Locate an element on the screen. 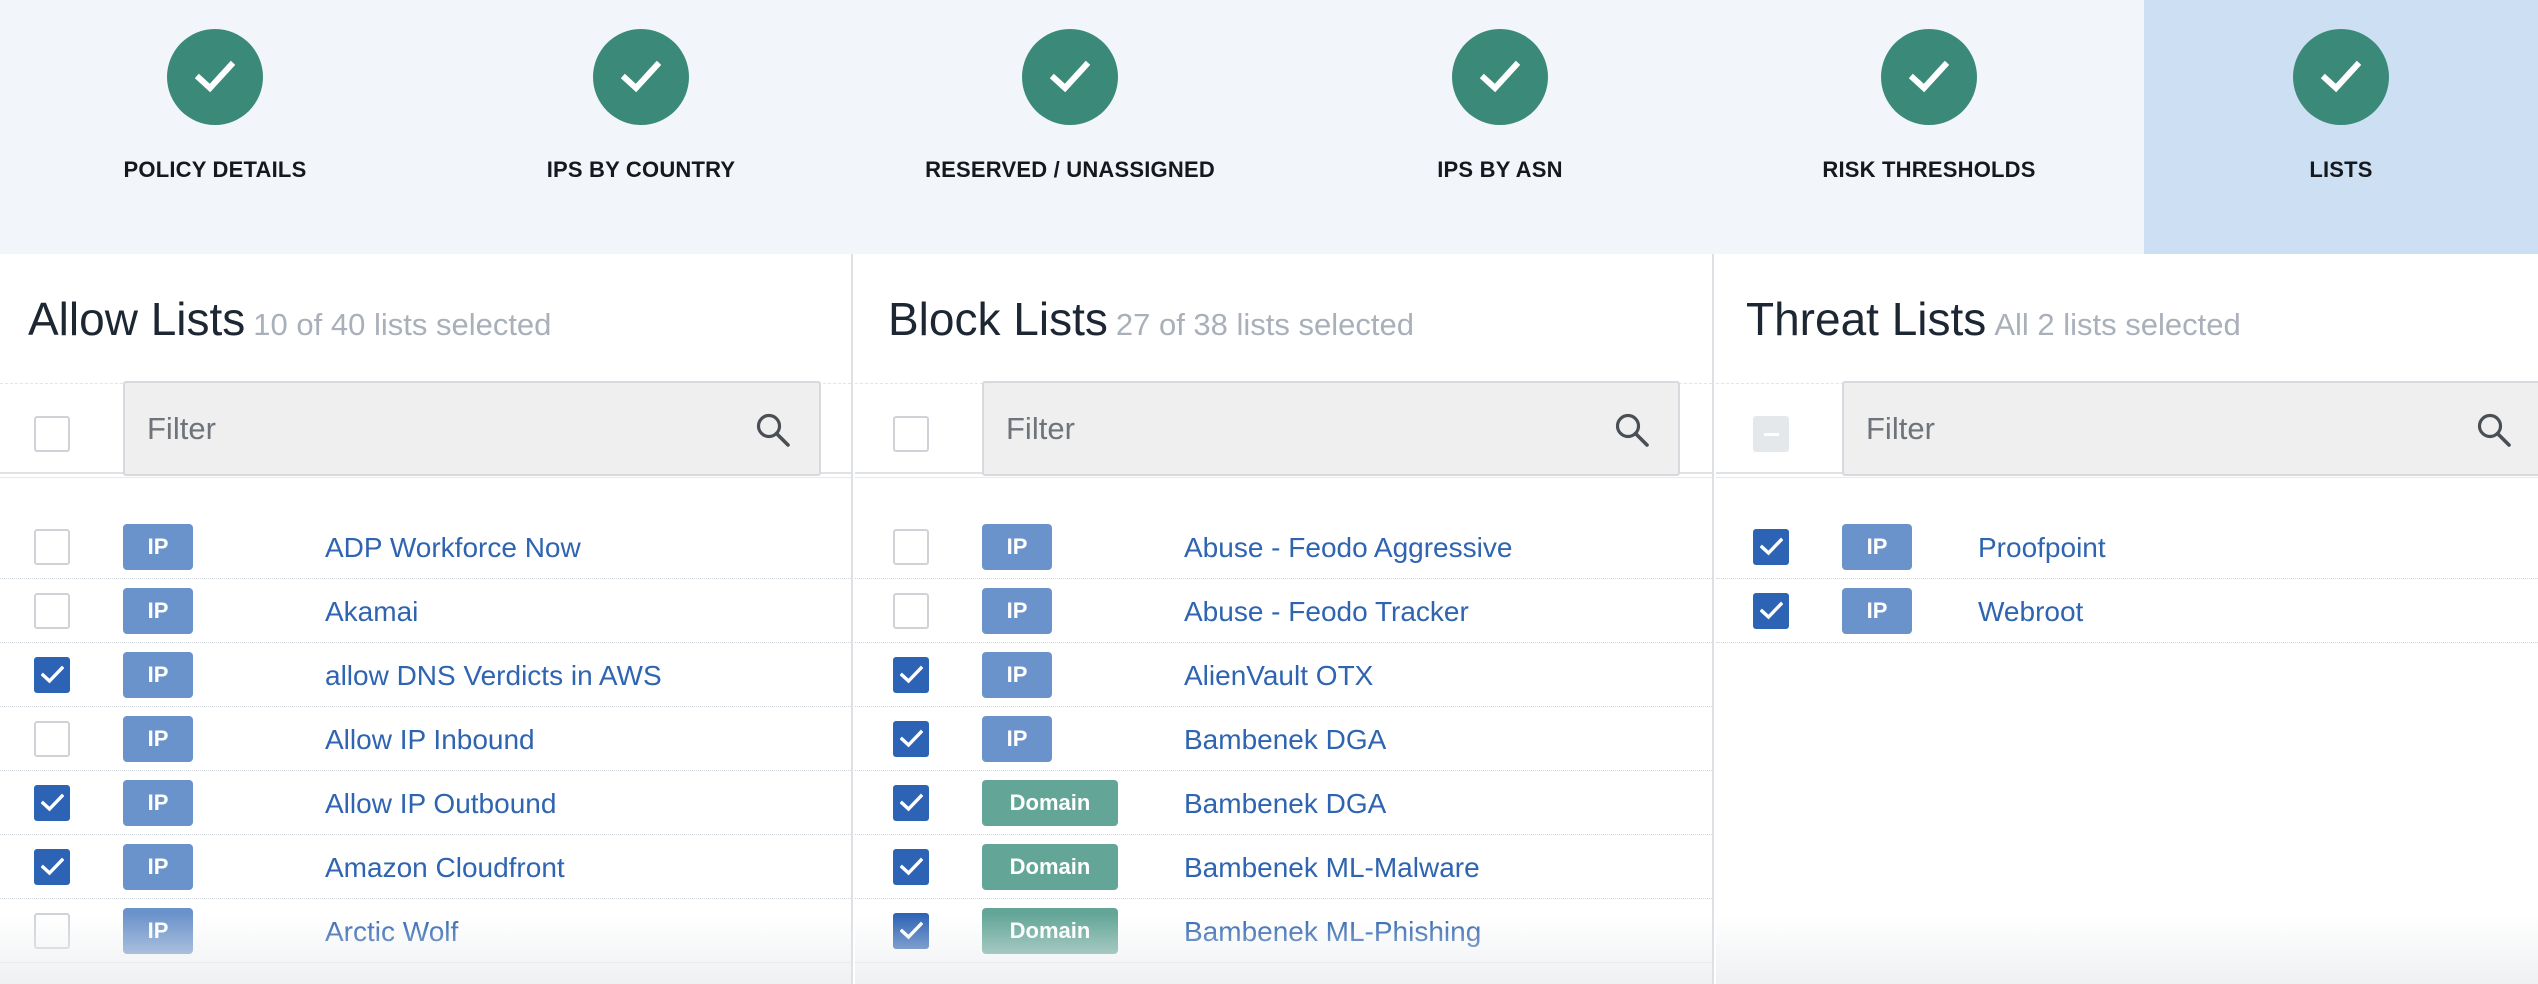  list-item: IP allow DNS Verdicts in AWS is located at coordinates (425, 675).